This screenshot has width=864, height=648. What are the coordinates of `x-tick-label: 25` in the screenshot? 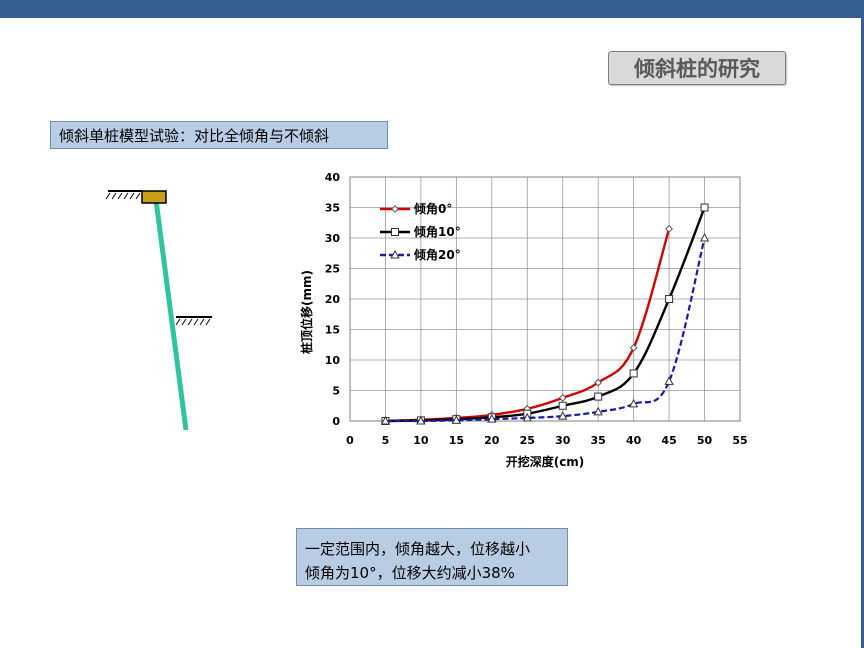 It's located at (527, 440).